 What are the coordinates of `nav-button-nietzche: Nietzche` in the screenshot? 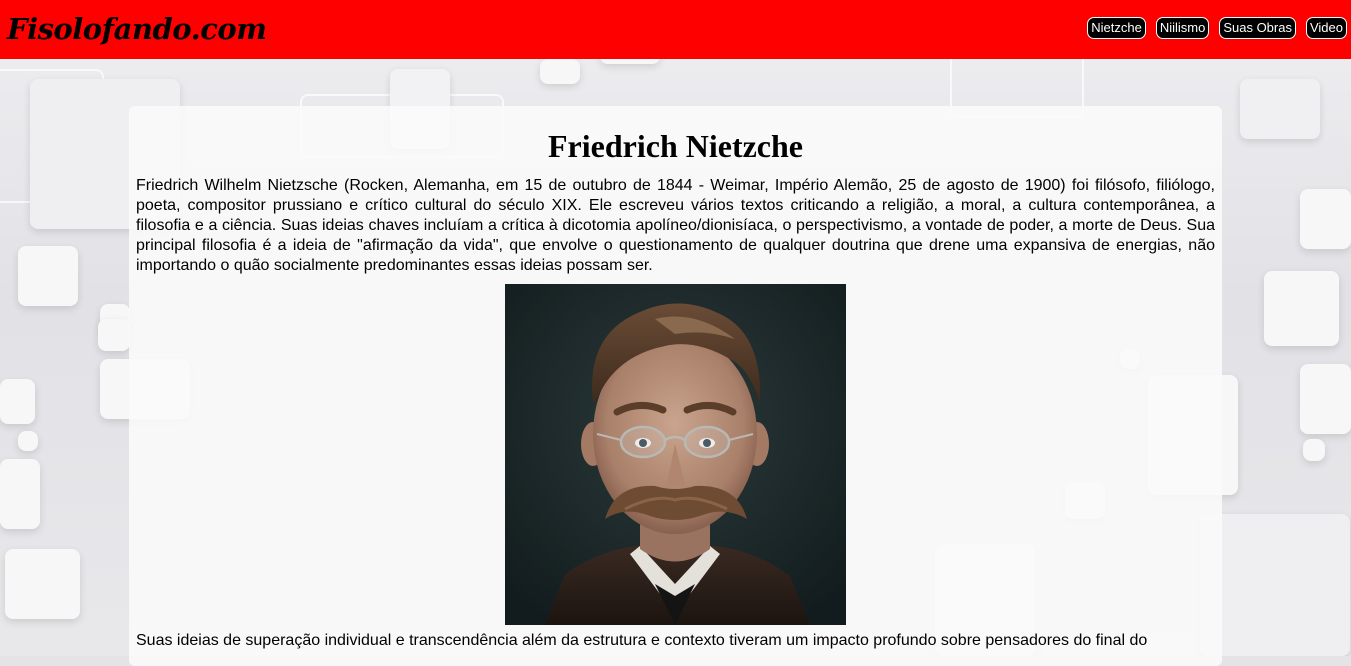 It's located at (1116, 28).